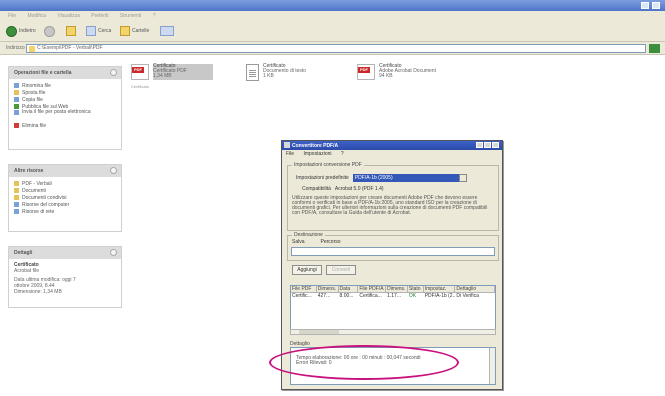 The height and width of the screenshot is (396, 665). Describe the element at coordinates (65, 190) in the screenshot. I see `place-documents: Documenti` at that location.